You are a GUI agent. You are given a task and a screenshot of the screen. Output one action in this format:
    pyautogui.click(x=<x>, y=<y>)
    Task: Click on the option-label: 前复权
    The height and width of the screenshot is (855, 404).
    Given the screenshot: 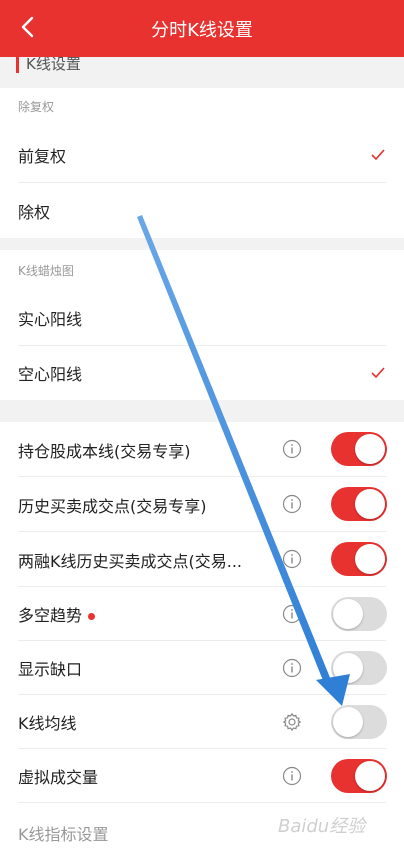 What is the action you would take?
    pyautogui.click(x=42, y=156)
    